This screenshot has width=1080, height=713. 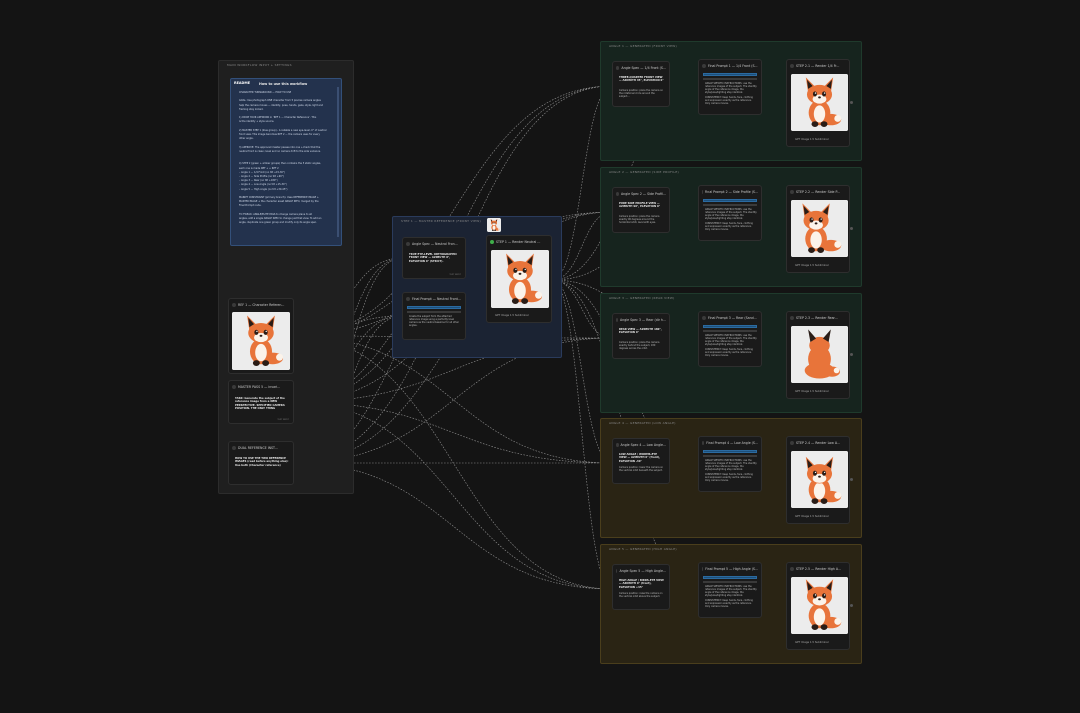 I want to click on readme-line: – Angle 5 — High Angle (no tilt +30-45°), so click(x=263, y=189).